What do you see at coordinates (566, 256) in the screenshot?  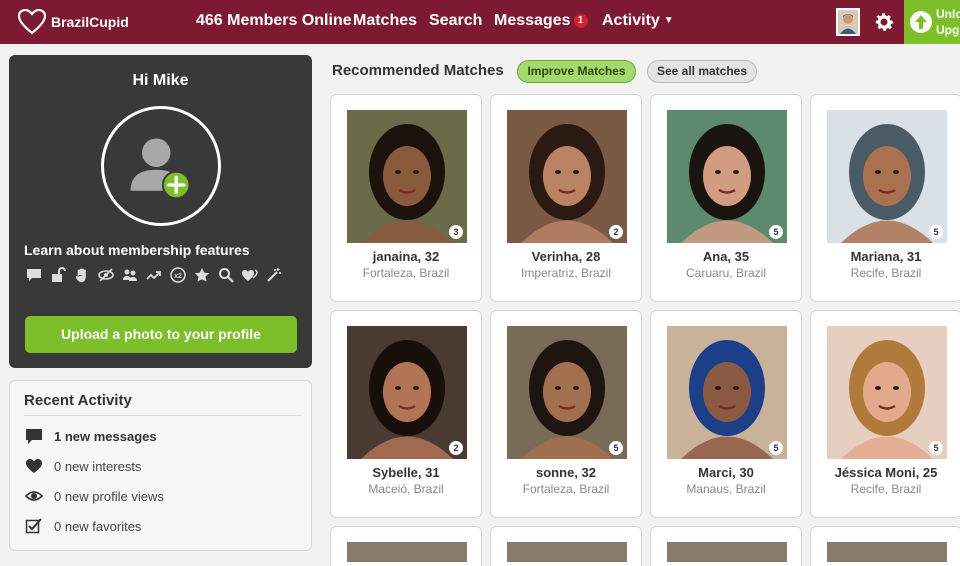 I see `match-name: Verinha, 28` at bounding box center [566, 256].